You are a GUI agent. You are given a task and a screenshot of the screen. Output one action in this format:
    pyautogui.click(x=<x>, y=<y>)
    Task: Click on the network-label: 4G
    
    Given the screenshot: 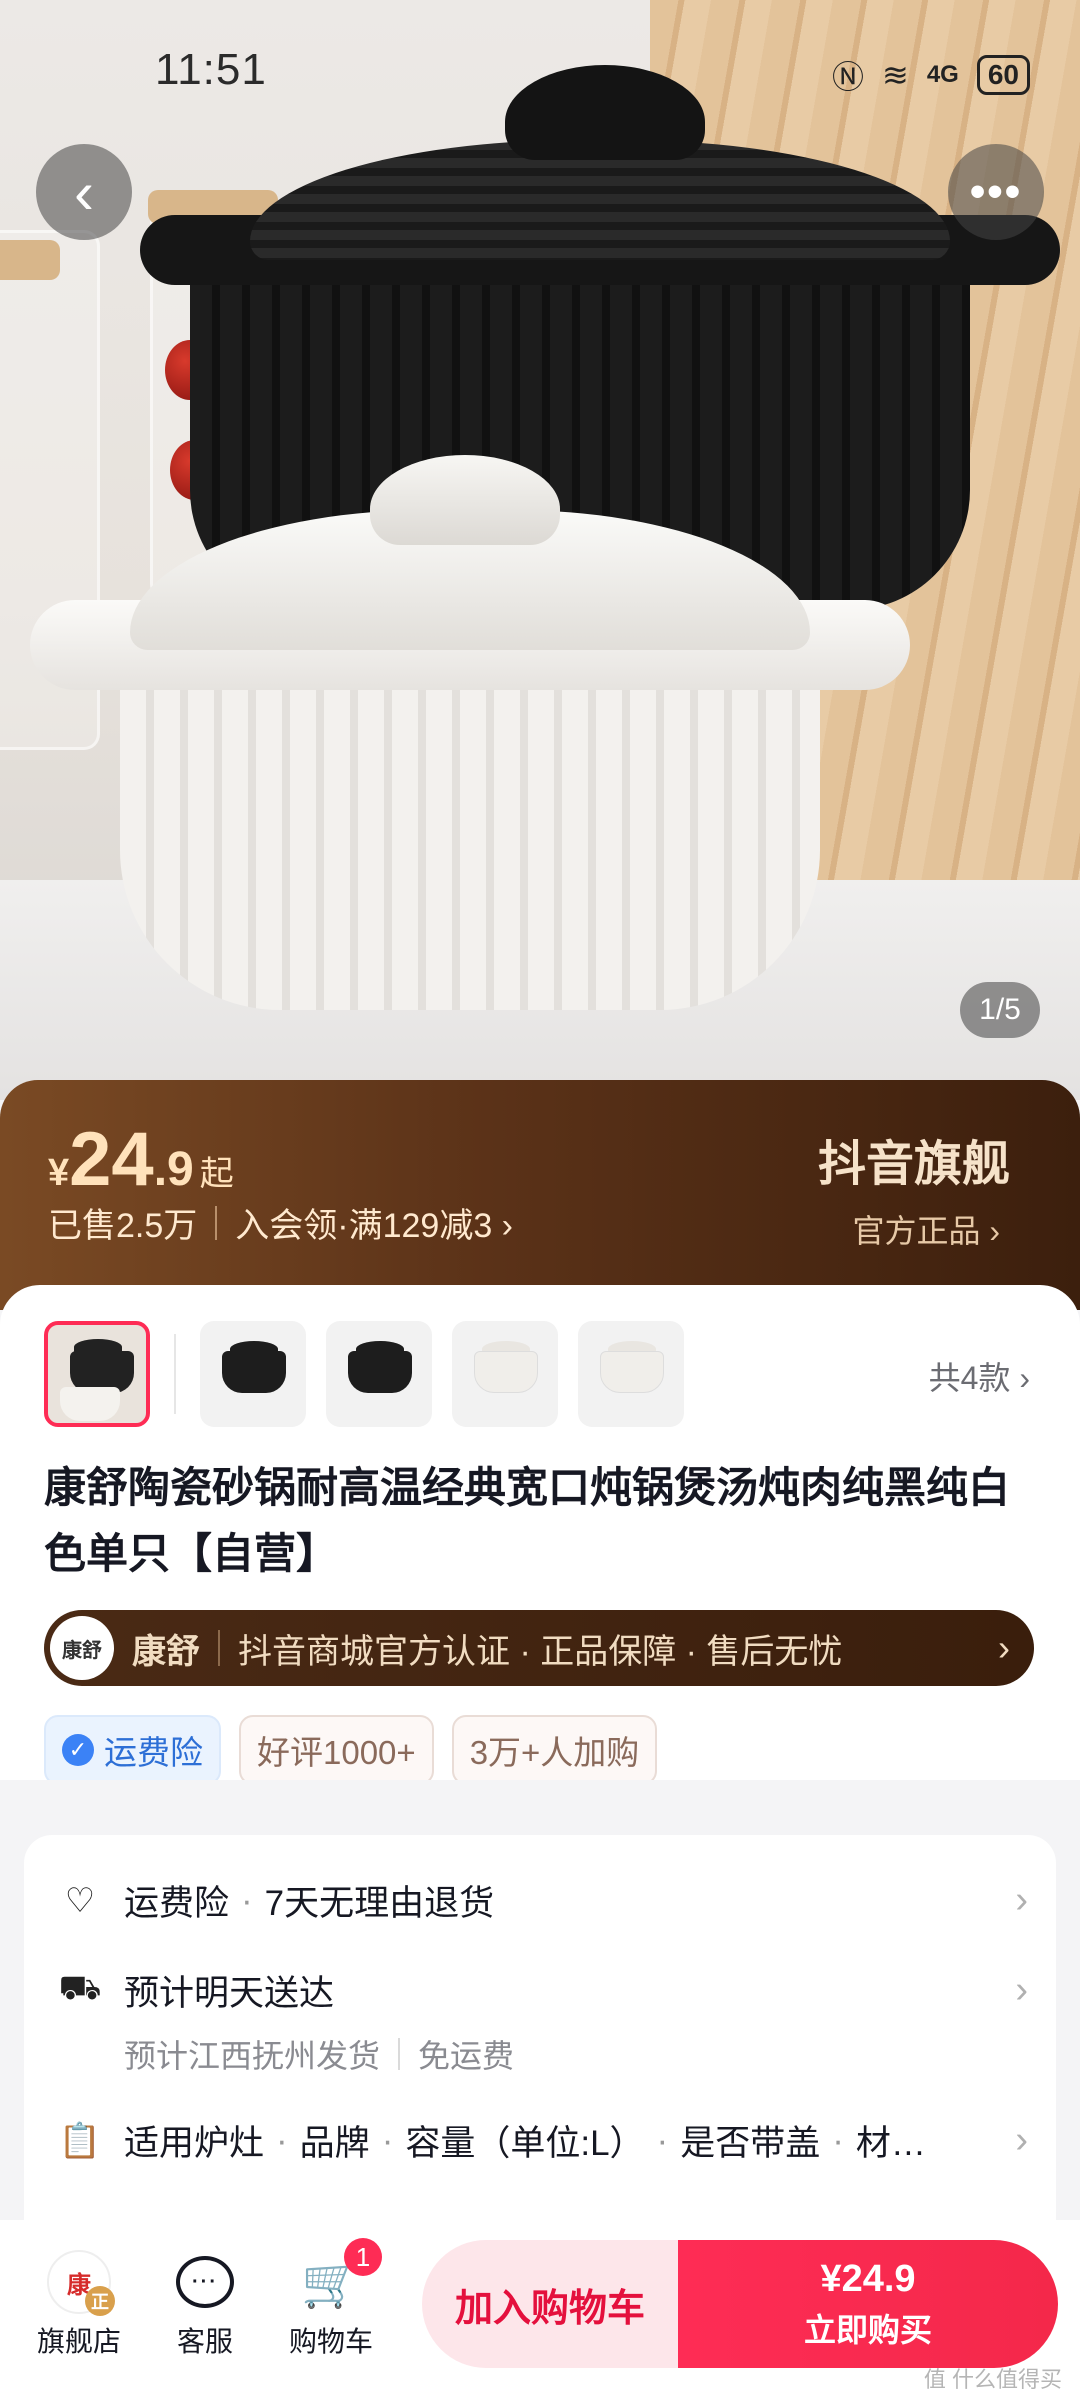 What is the action you would take?
    pyautogui.click(x=942, y=74)
    